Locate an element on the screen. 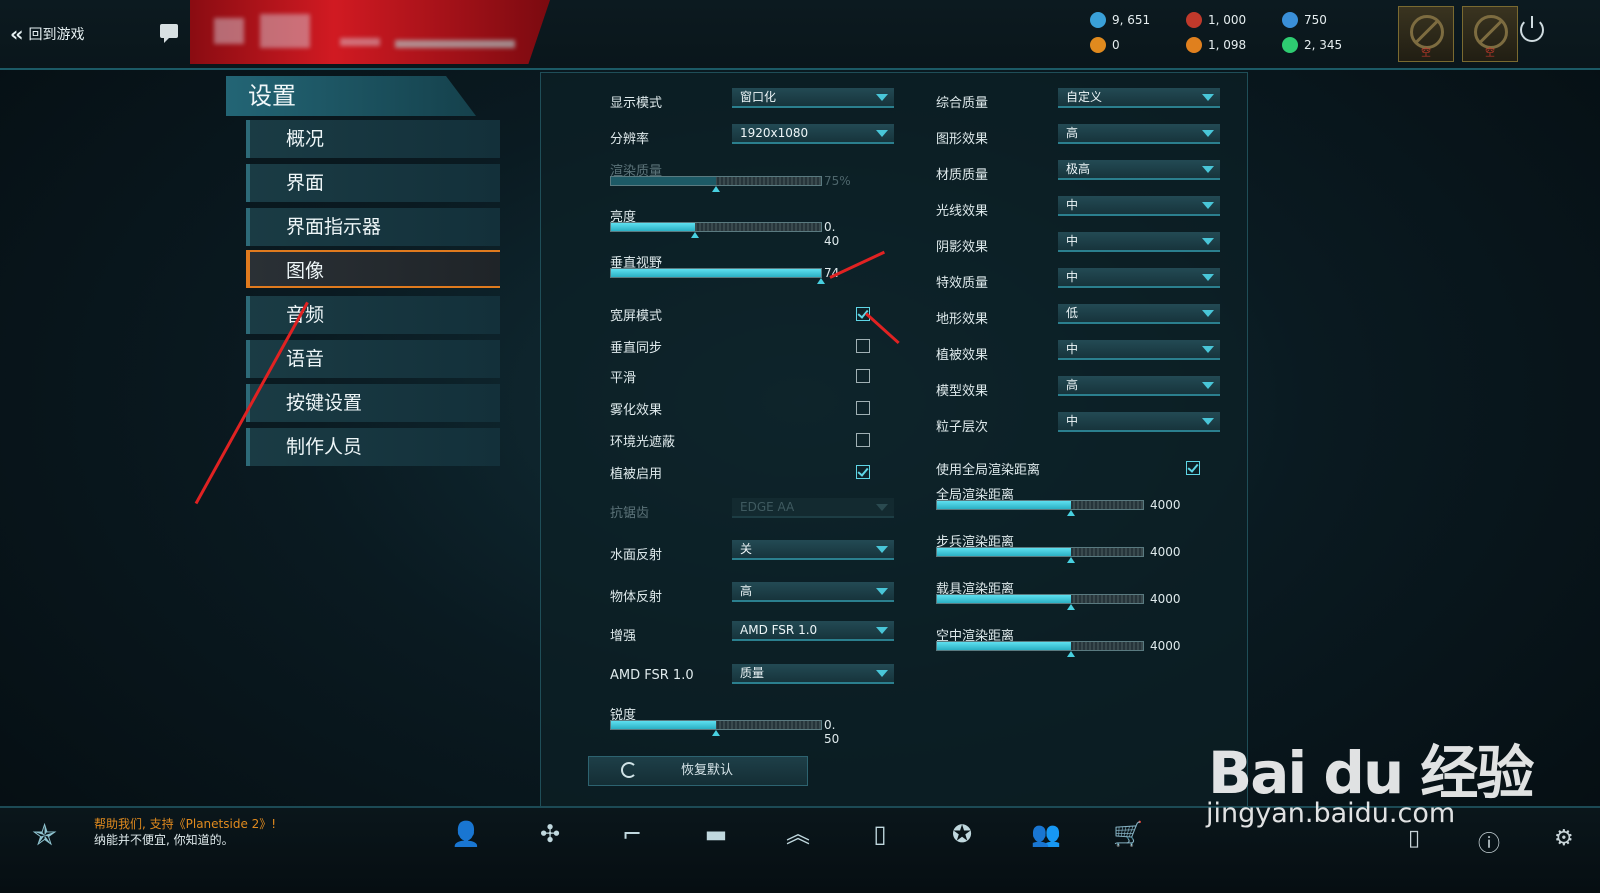 The width and height of the screenshot is (1600, 893). daybreak-cash-icon is located at coordinates (1098, 45).